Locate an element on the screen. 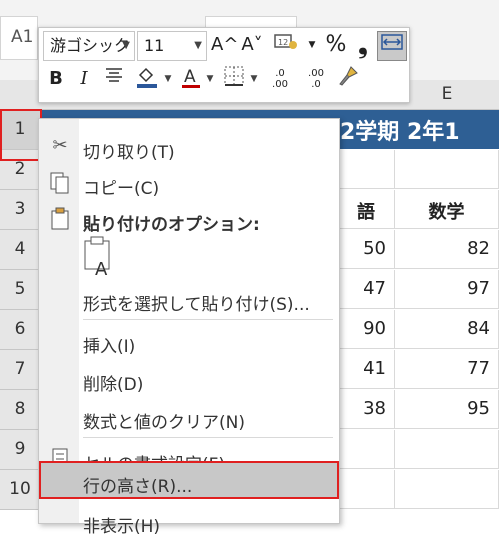 The height and width of the screenshot is (541, 499). table-cell: 47 is located at coordinates (366, 289).